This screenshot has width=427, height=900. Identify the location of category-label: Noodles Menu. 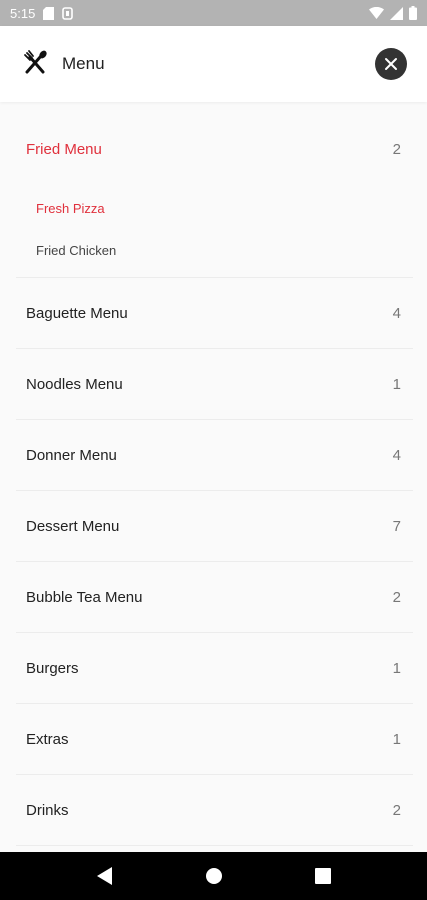
(74, 384).